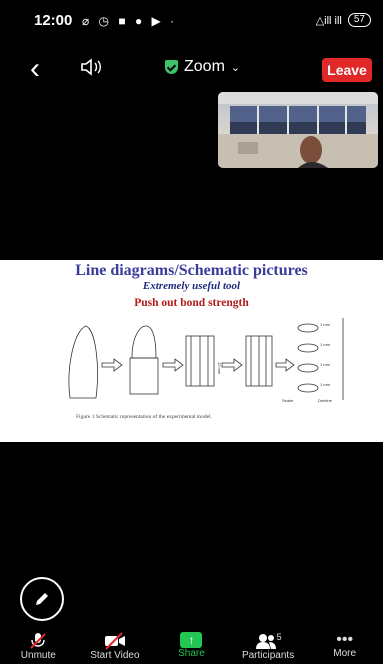 The image size is (383, 664). Describe the element at coordinates (114, 641) in the screenshot. I see `video-off-icon` at that location.